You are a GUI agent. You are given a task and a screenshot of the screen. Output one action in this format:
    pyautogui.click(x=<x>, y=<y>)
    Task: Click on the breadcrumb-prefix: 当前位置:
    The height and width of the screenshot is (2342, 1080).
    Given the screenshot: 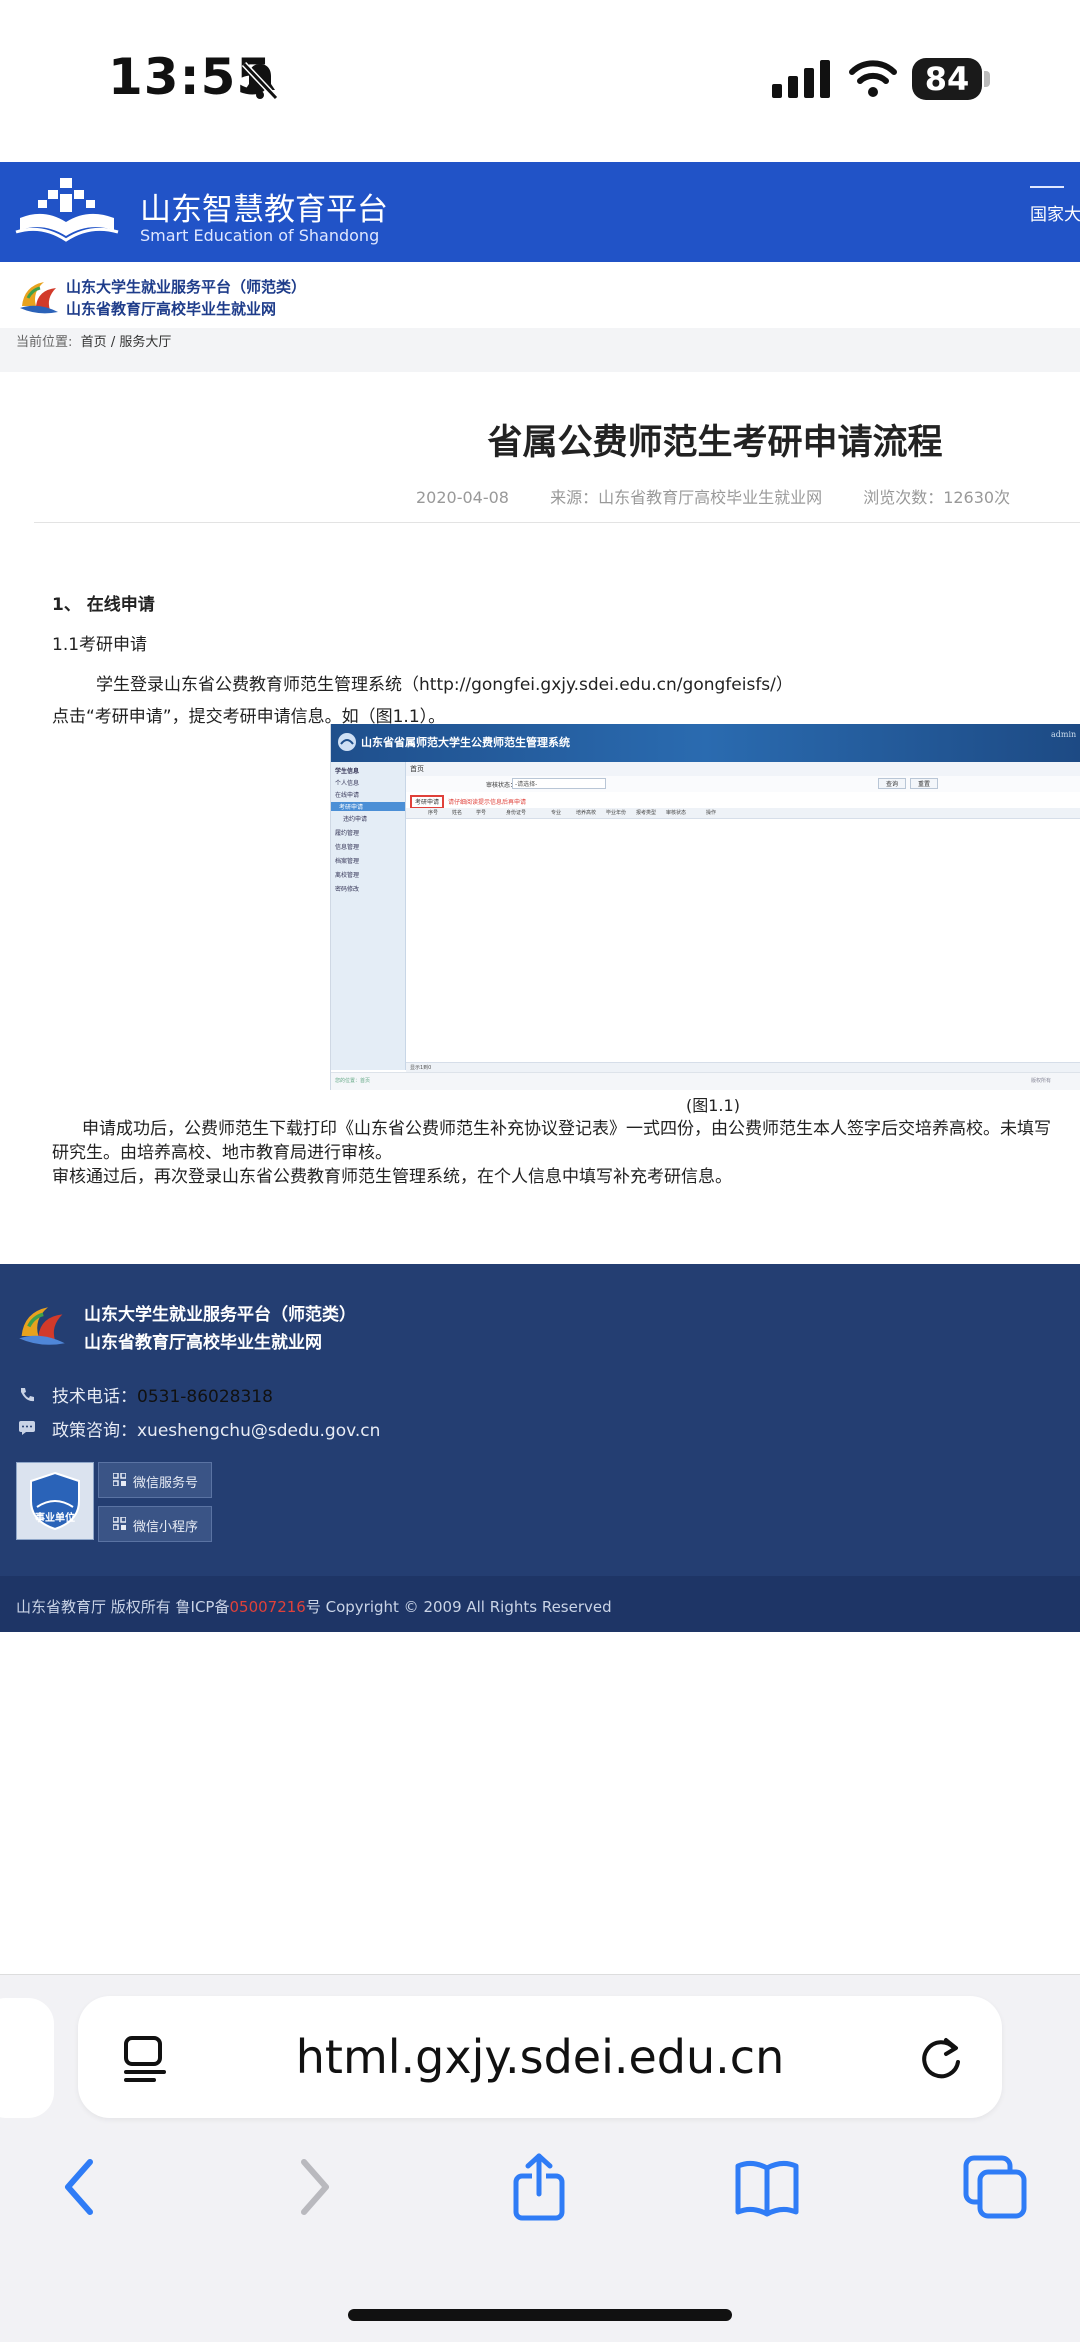 What is the action you would take?
    pyautogui.click(x=44, y=342)
    